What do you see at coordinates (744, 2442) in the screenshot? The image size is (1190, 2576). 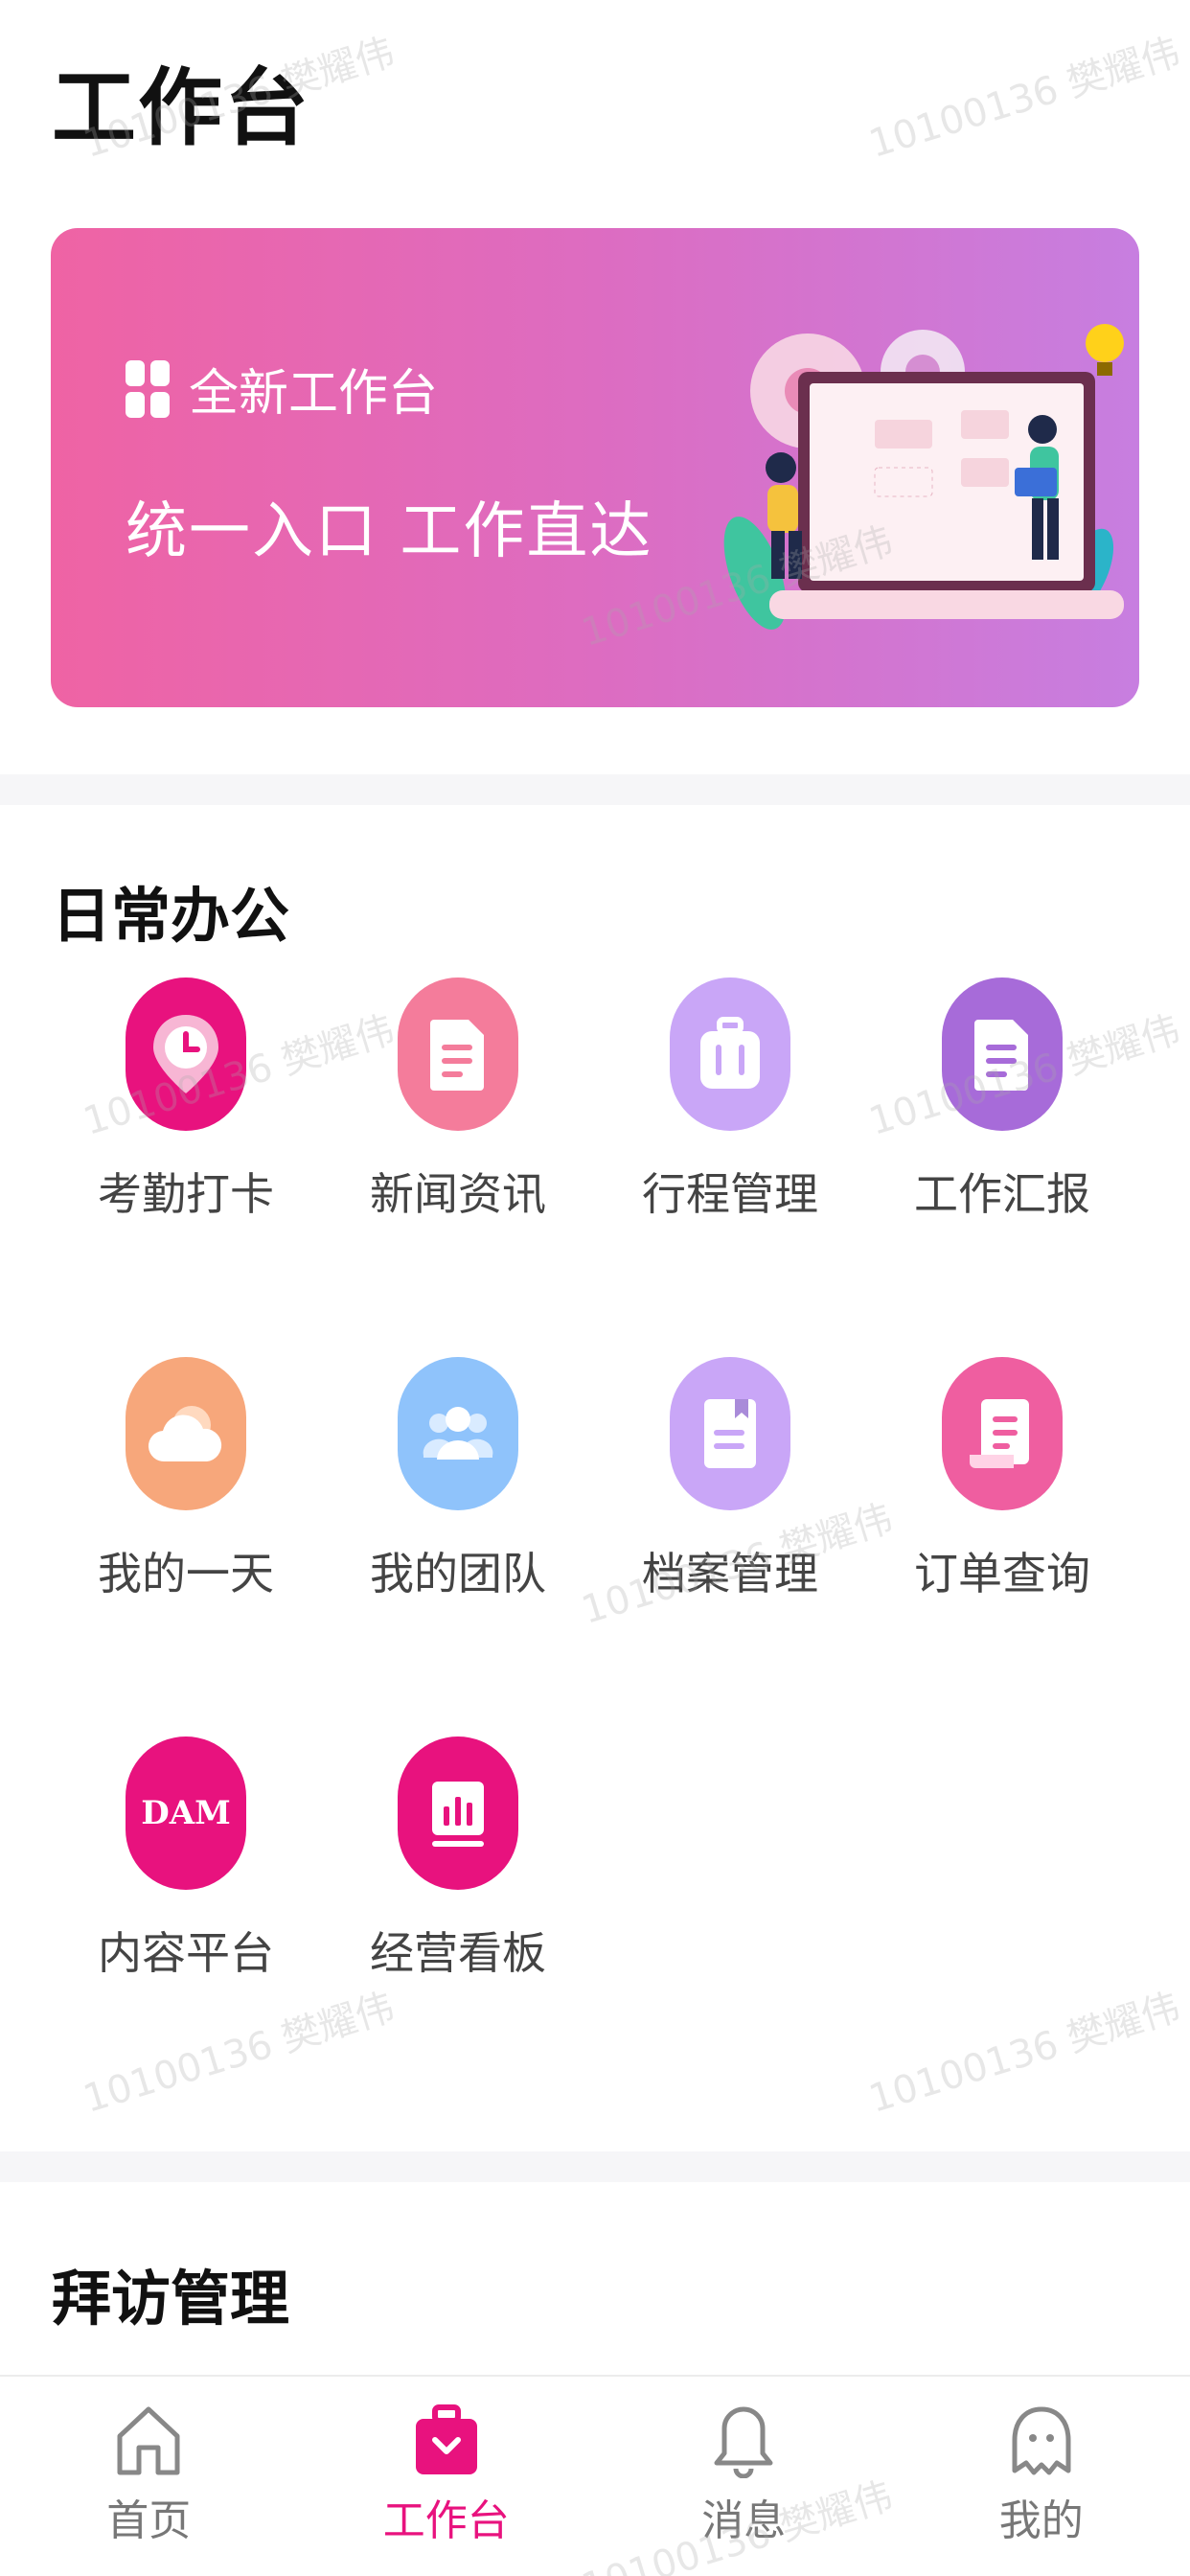 I see `bell-icon` at bounding box center [744, 2442].